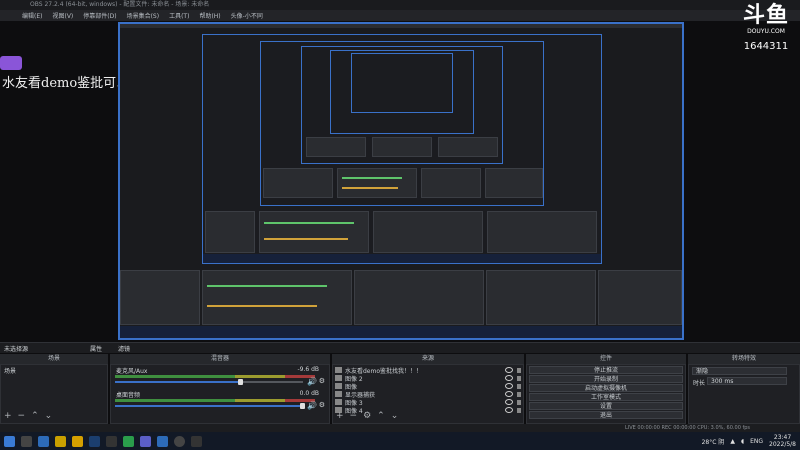 The image size is (800, 450). What do you see at coordinates (132, 371) in the screenshot?
I see `channel-name: 麦克风/Aux` at bounding box center [132, 371].